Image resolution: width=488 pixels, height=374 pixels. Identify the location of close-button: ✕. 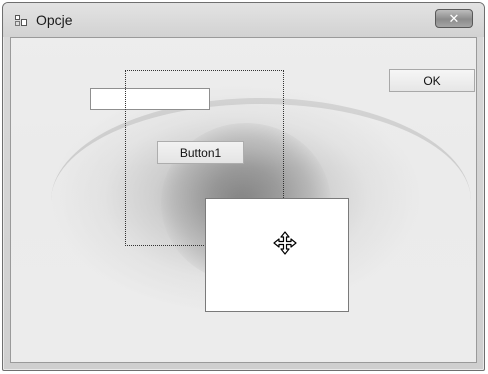
(454, 18).